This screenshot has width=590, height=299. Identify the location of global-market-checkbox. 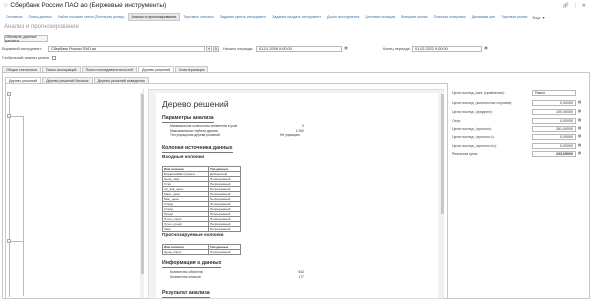
(54, 58).